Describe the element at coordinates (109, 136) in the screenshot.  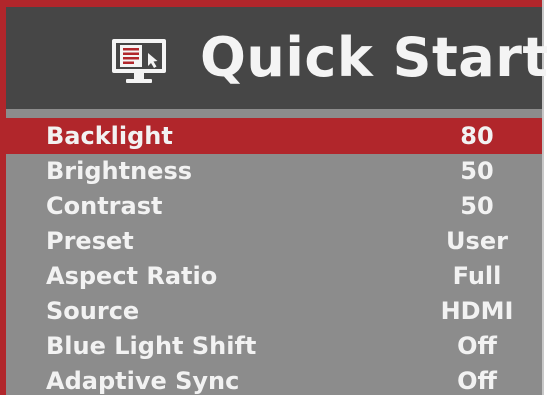
I see `menu-item-label: Backlight` at that location.